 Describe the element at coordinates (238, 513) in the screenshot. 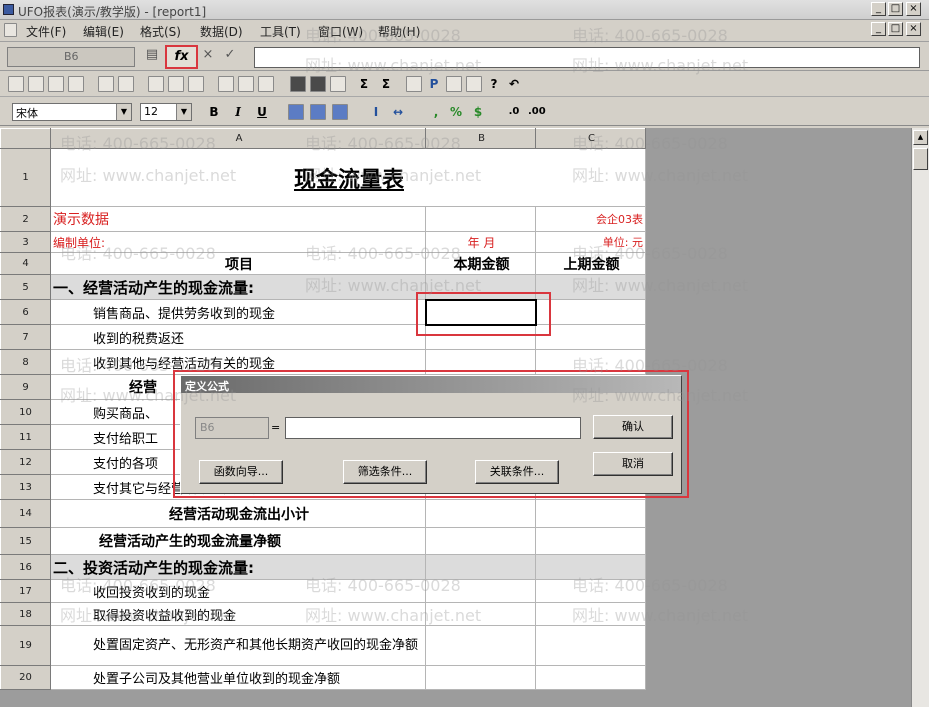

I see `table-cell: 经营活动现金流出小计` at that location.